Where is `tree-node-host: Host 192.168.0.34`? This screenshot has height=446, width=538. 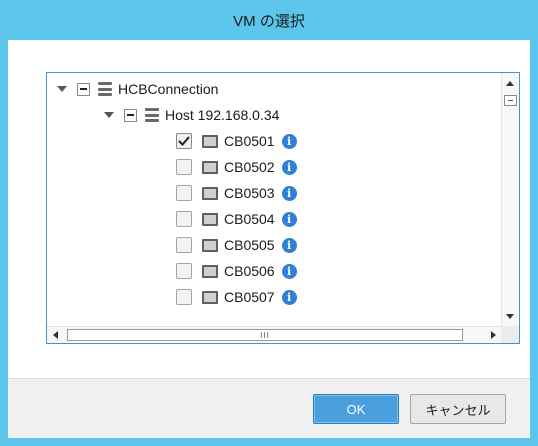 tree-node-host: Host 192.168.0.34 is located at coordinates (190, 115).